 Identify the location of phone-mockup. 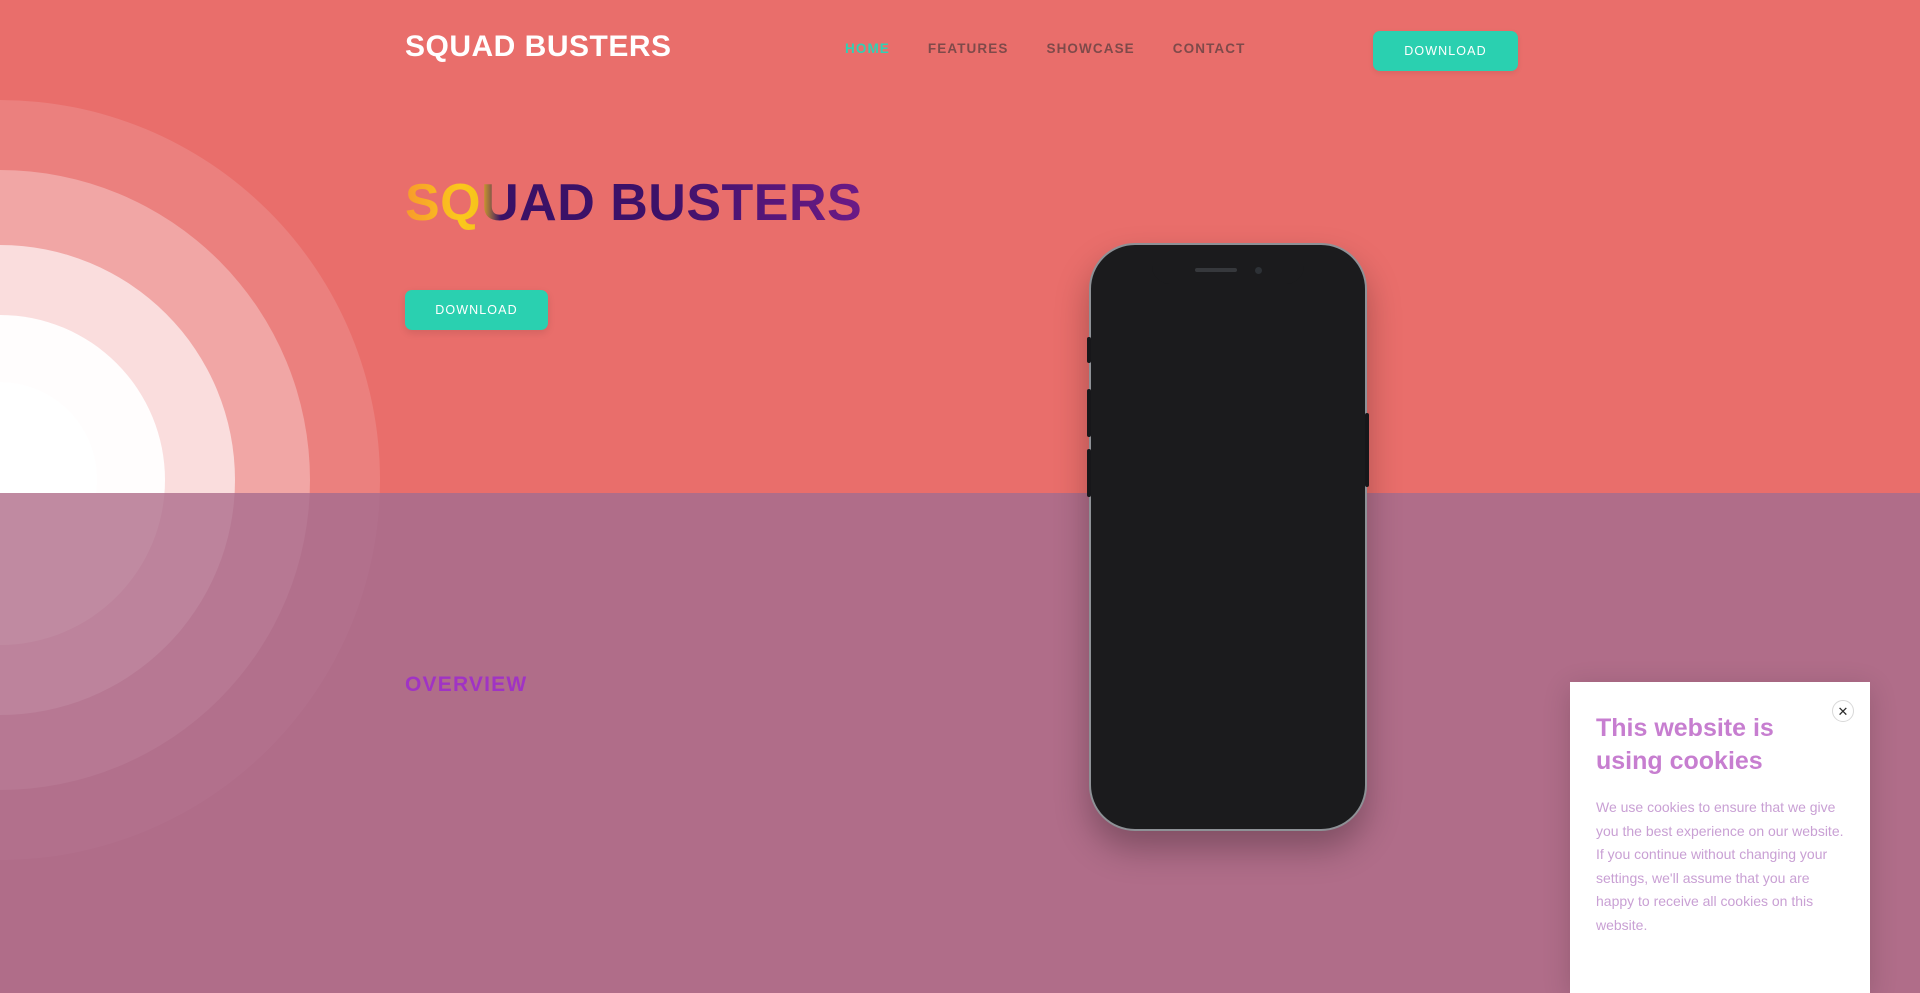
(1228, 537).